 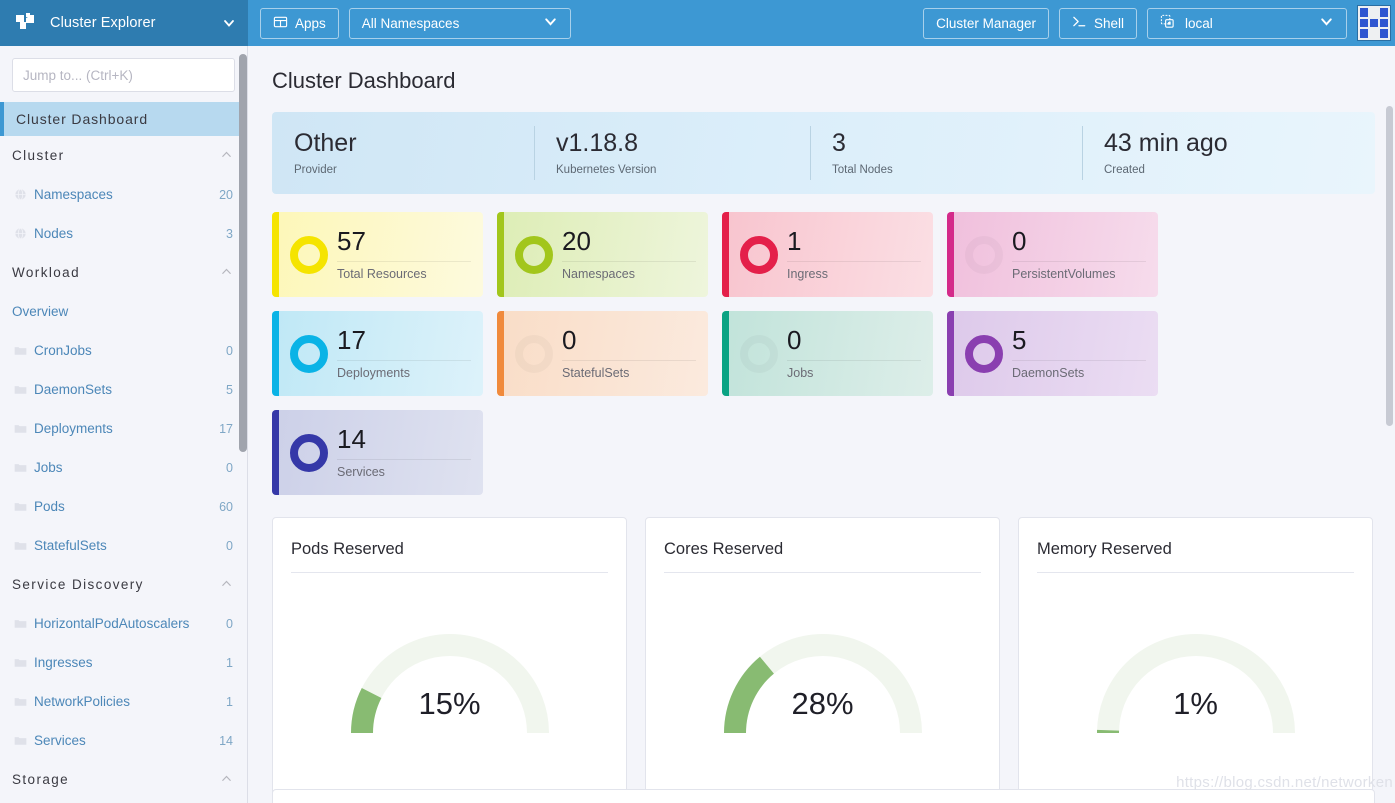 I want to click on sidebar-item-statefulsets: StatefulSets 0, so click(x=123, y=545).